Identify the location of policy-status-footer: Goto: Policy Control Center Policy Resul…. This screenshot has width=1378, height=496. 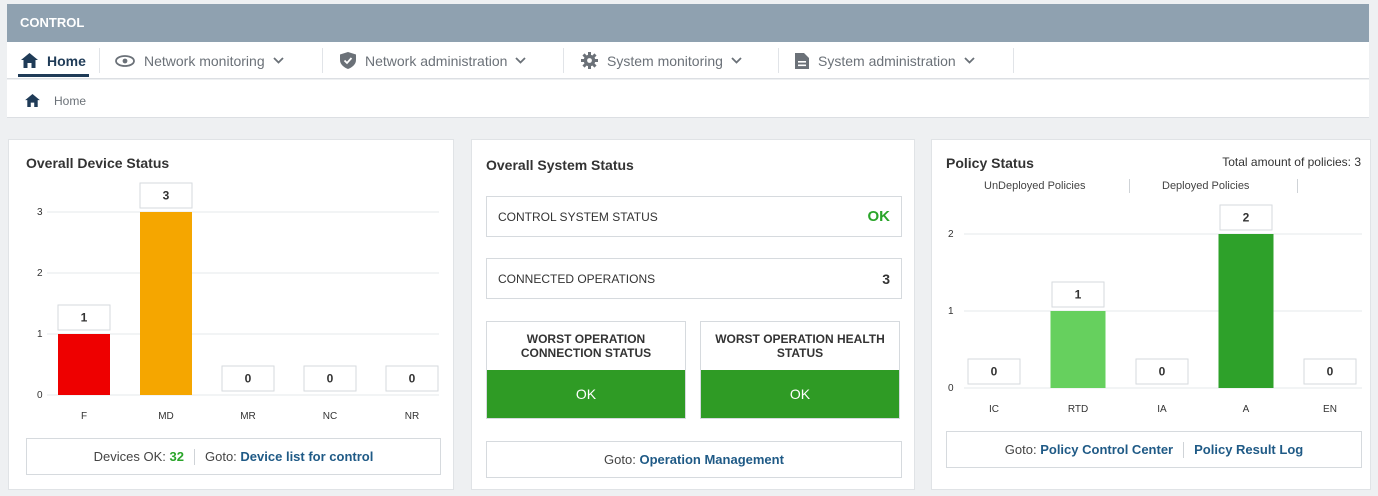
(1154, 449).